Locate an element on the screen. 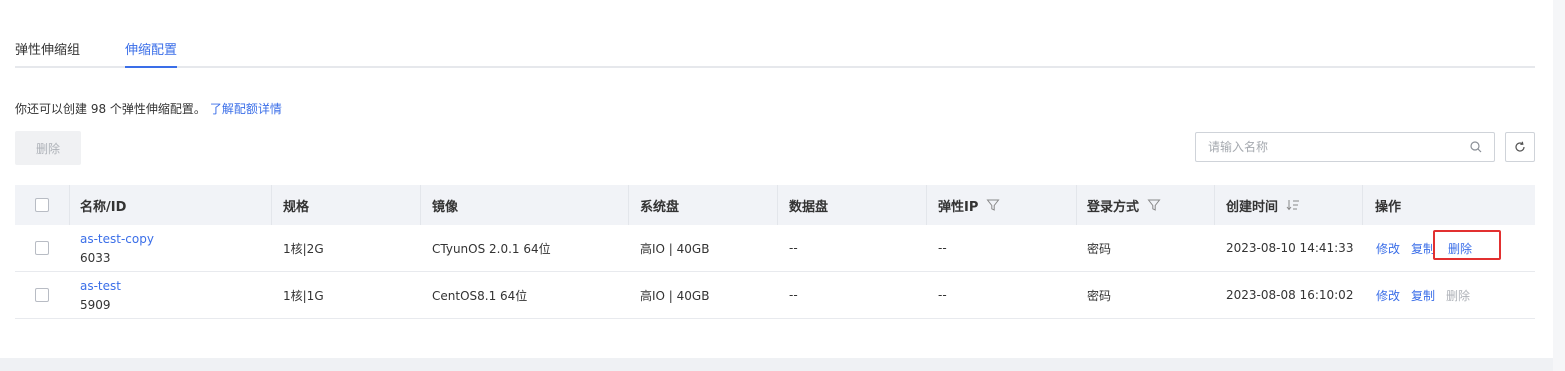  refresh-icon is located at coordinates (1520, 146).